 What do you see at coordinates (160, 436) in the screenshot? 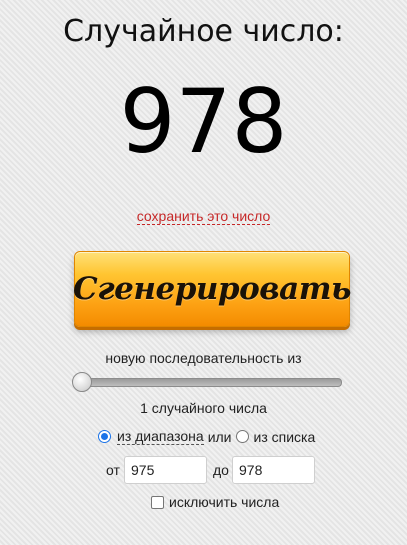
I see `range-mode-label: из диапазона` at bounding box center [160, 436].